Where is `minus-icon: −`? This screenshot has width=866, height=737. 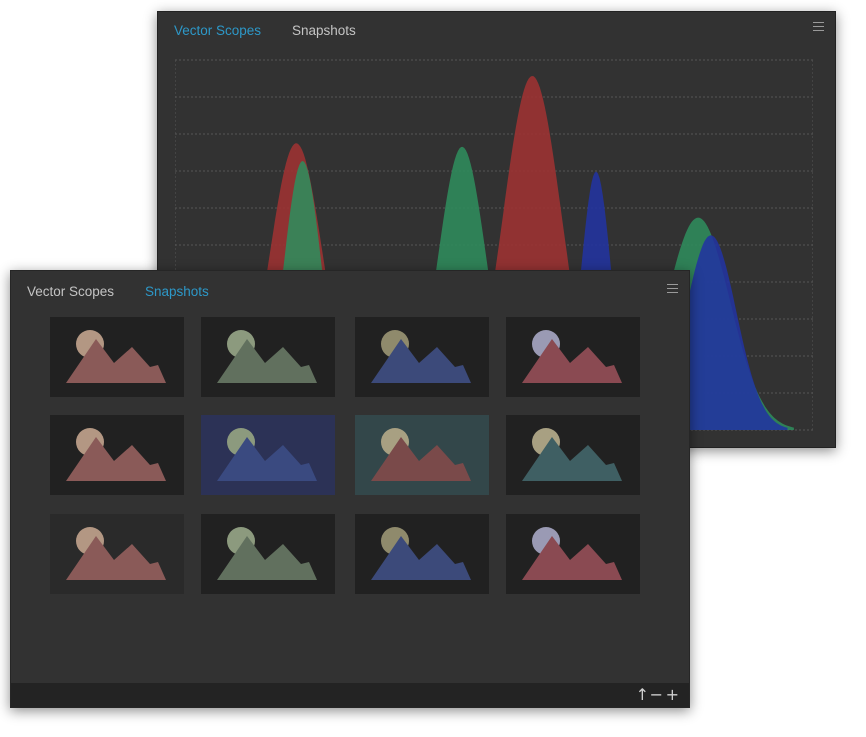
minus-icon: − is located at coordinates (656, 695).